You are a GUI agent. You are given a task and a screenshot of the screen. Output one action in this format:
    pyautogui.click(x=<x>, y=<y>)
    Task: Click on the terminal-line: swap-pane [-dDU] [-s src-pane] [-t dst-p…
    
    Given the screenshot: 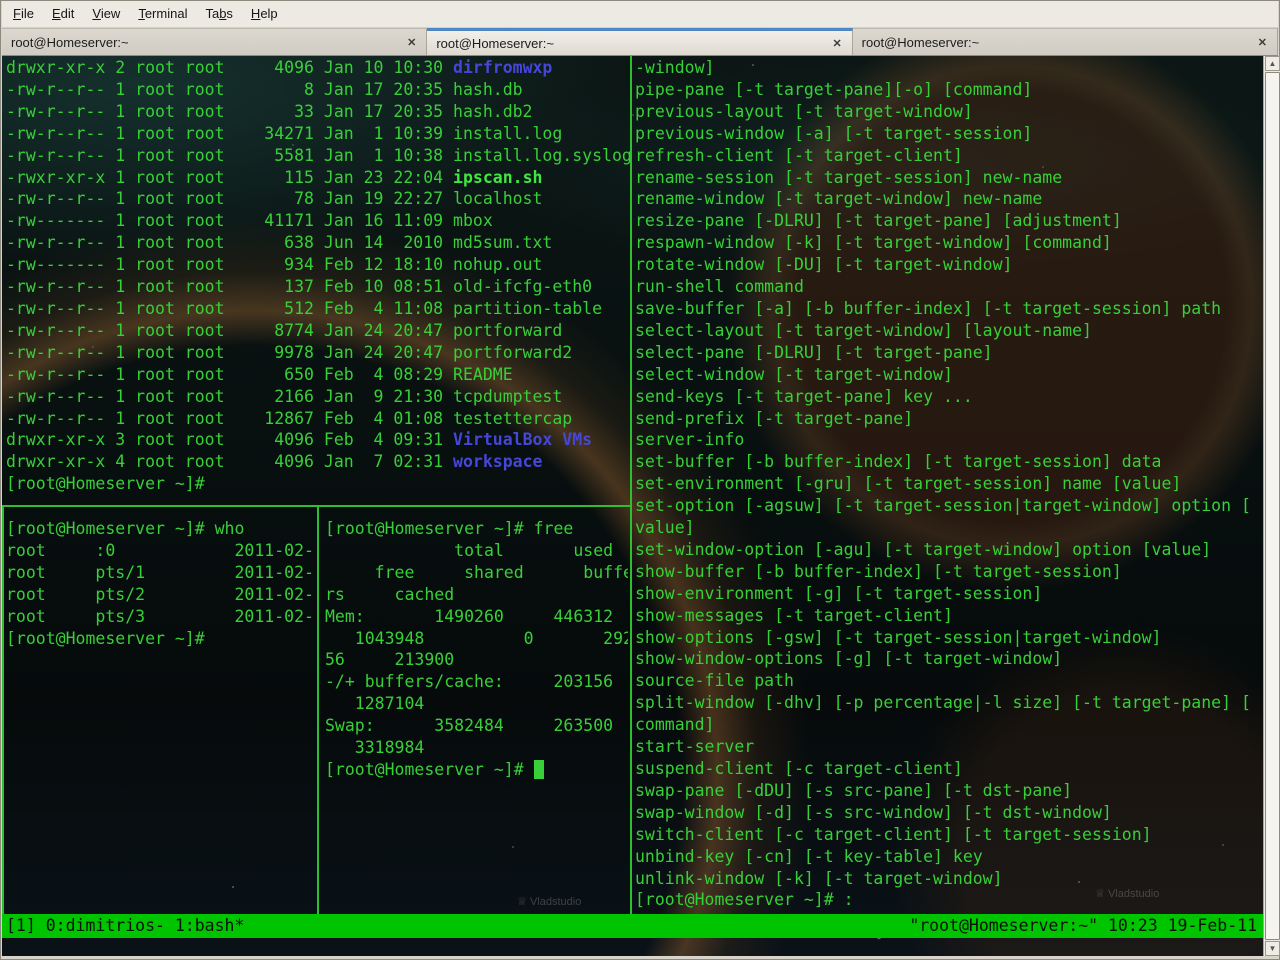 What is the action you would take?
    pyautogui.click(x=854, y=790)
    